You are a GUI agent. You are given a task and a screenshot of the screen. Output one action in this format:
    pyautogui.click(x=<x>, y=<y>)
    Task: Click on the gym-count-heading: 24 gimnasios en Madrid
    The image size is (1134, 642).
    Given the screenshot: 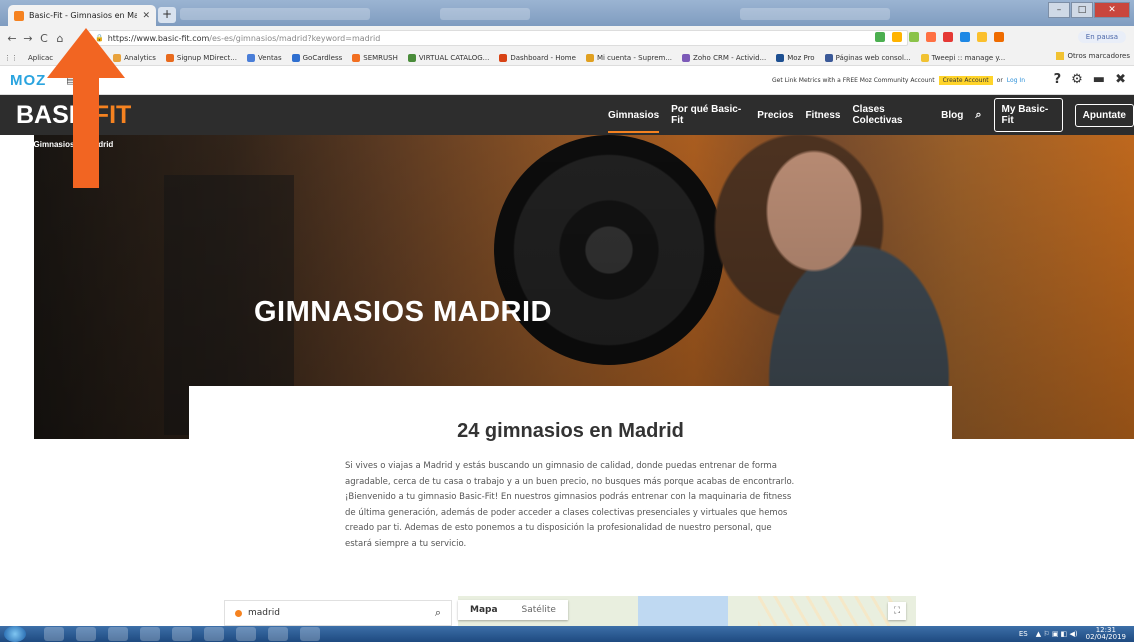 What is the action you would take?
    pyautogui.click(x=570, y=431)
    